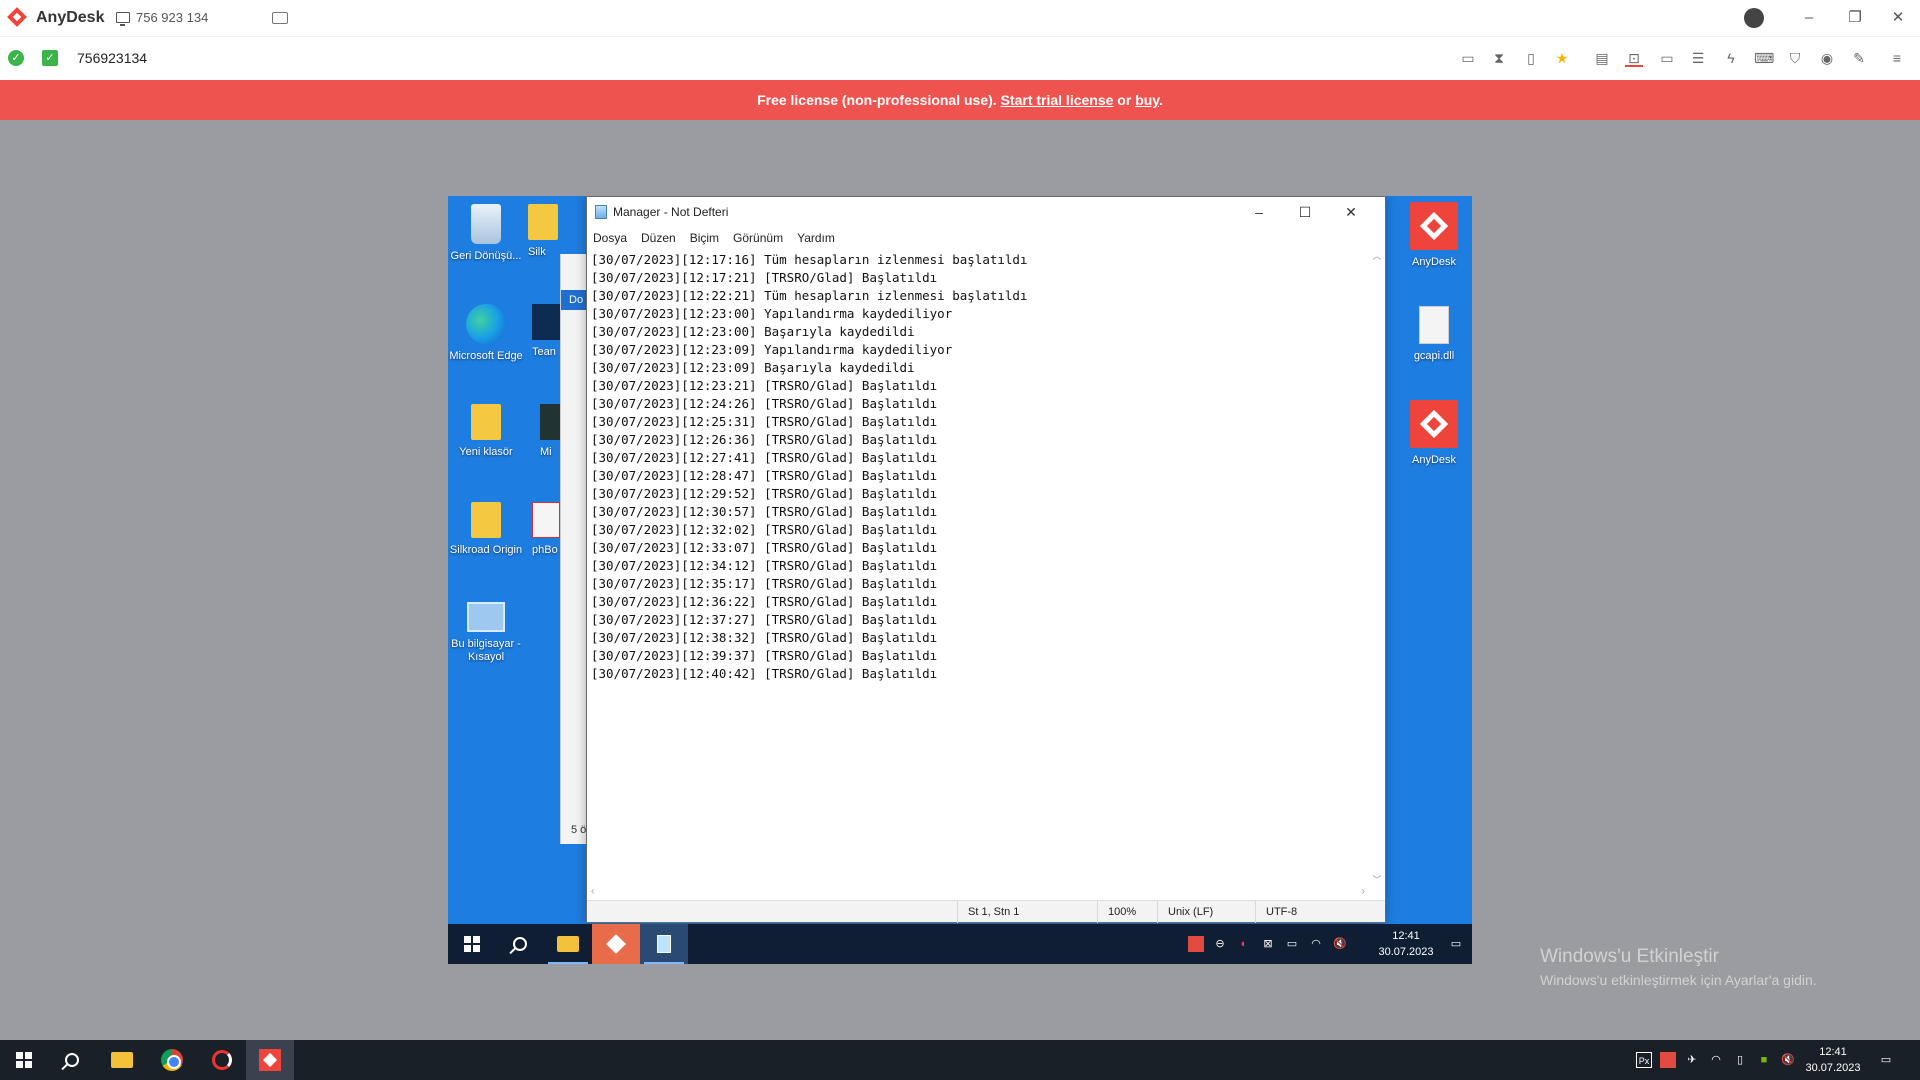 The image size is (1920, 1080). Describe the element at coordinates (520, 944) in the screenshot. I see `search-button` at that location.